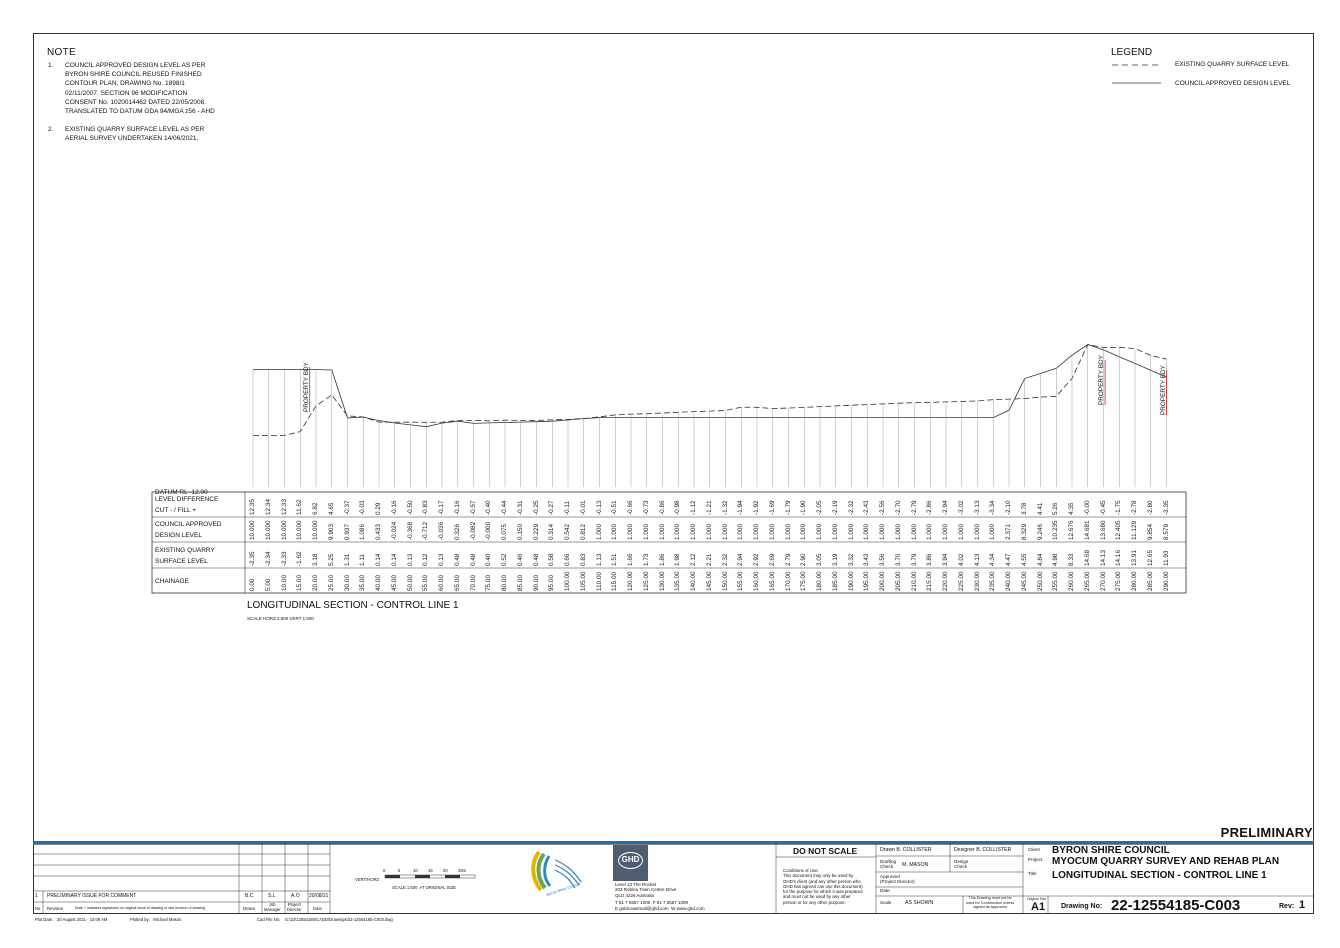  What do you see at coordinates (1134, 530) in the screenshot?
I see `table-cell-design: 11.129` at bounding box center [1134, 530].